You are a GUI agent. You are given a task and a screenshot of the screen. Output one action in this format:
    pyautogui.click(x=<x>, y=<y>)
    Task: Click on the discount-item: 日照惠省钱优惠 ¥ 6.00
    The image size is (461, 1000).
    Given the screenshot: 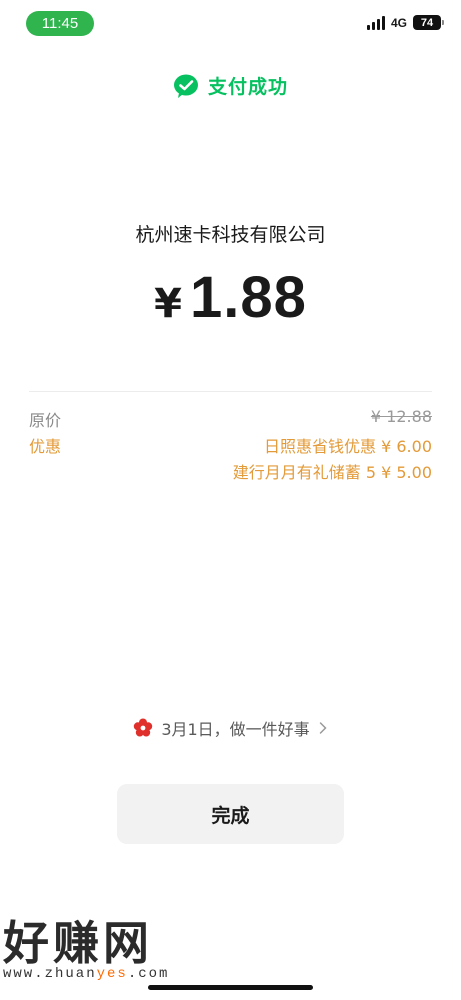 What is the action you would take?
    pyautogui.click(x=348, y=446)
    